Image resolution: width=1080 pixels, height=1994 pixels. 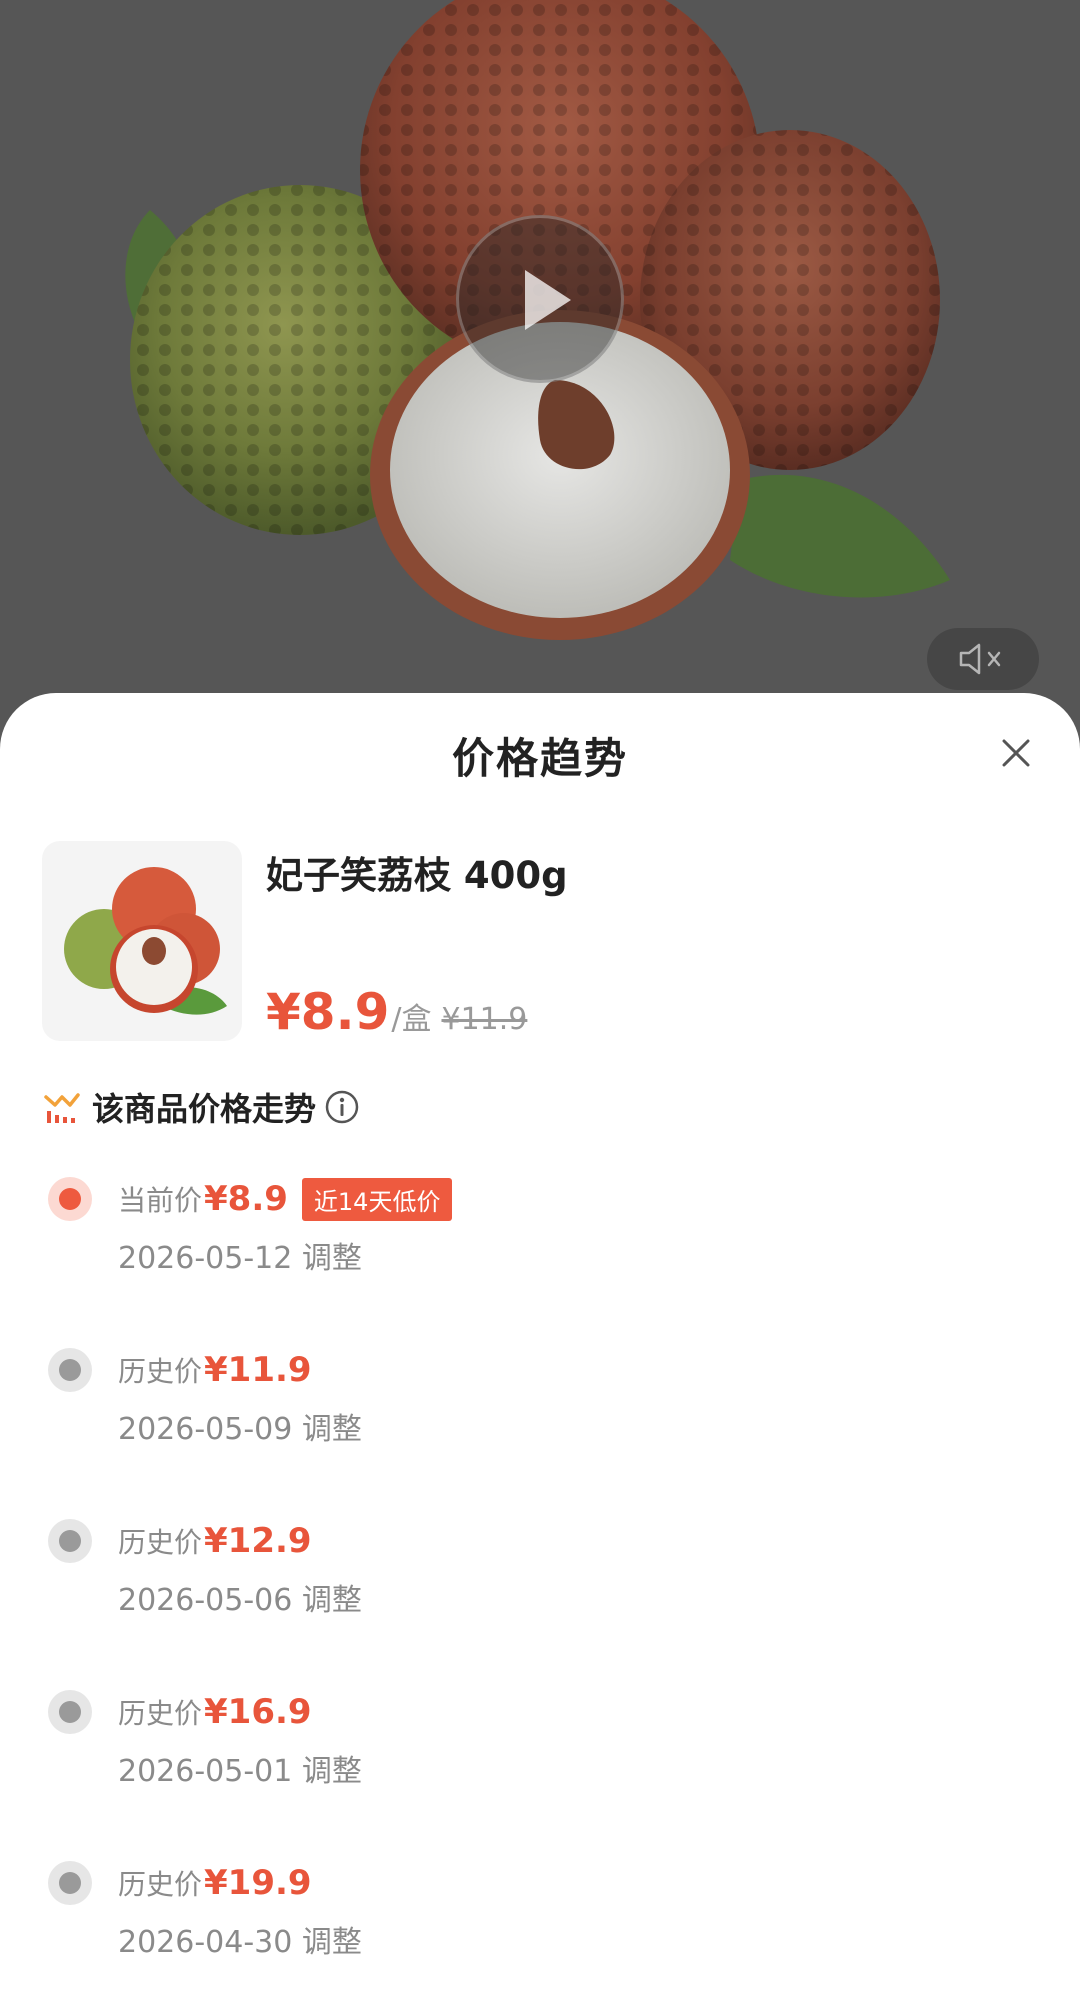 What do you see at coordinates (258, 1541) in the screenshot?
I see `timeline-price: ¥12.9` at bounding box center [258, 1541].